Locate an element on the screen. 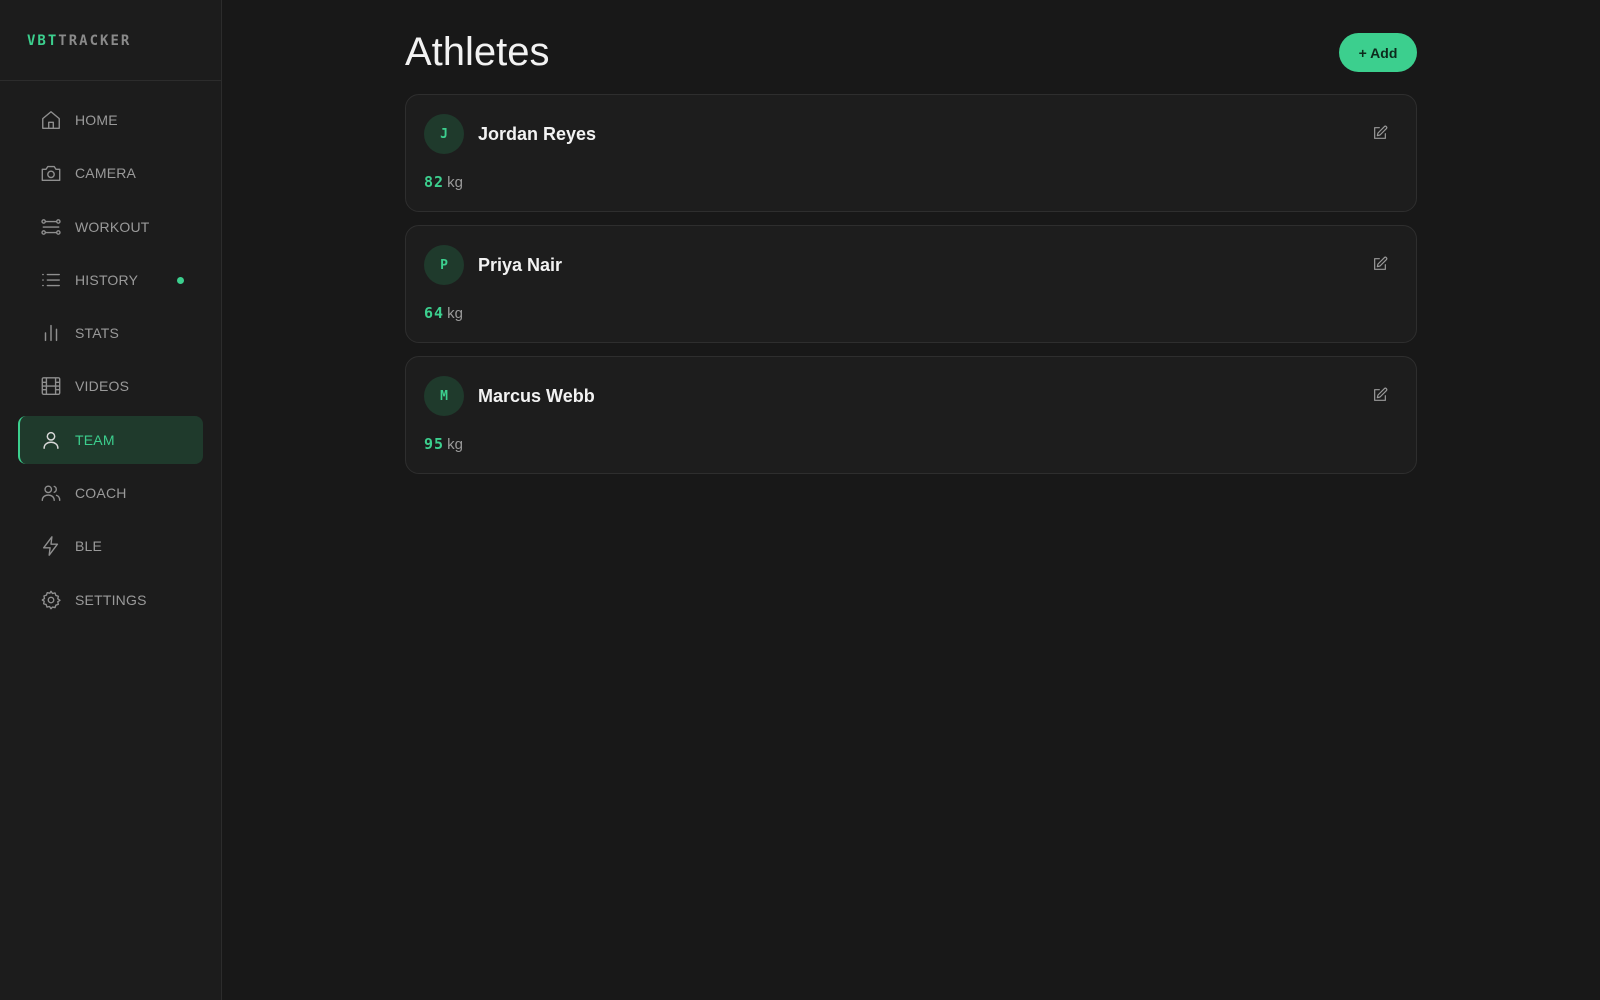 This screenshot has height=1000, width=1600. weight-value: 82 is located at coordinates (434, 182).